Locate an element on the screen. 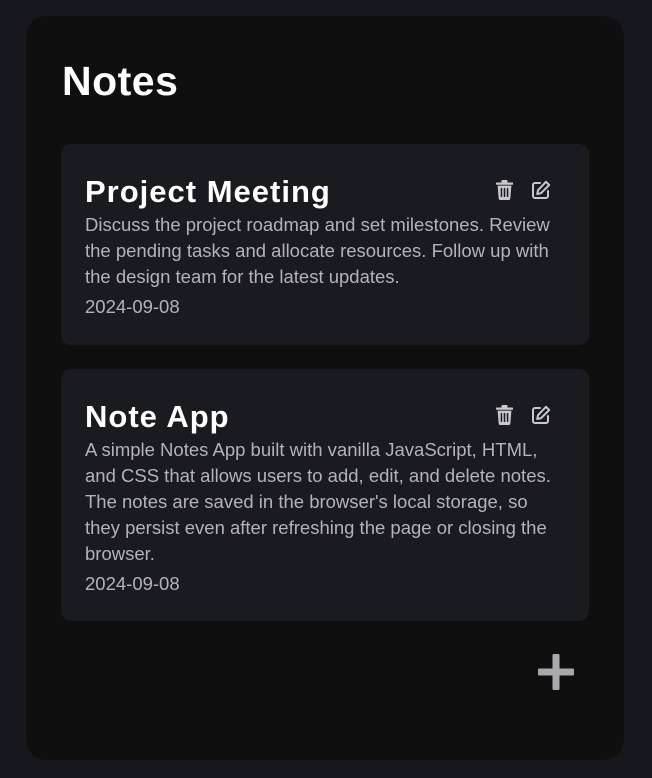 Image resolution: width=652 pixels, height=778 pixels. plus-icon is located at coordinates (556, 672).